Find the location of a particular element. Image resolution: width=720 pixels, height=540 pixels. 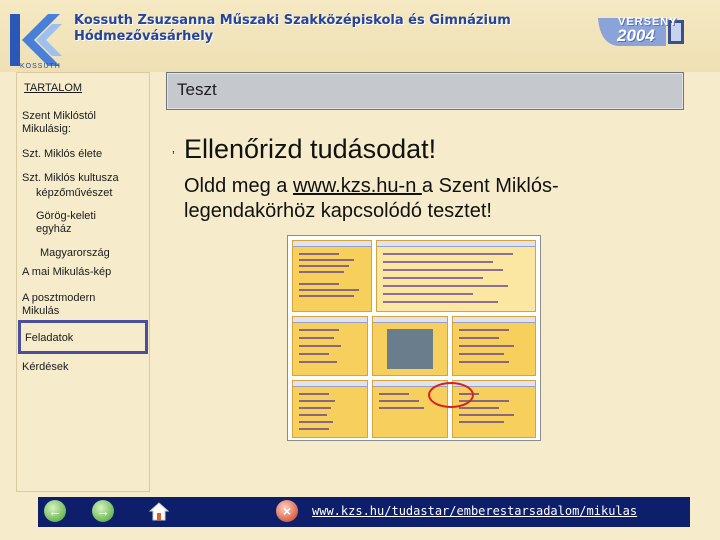

logo-caption: KOSSUTH is located at coordinates (40, 66).